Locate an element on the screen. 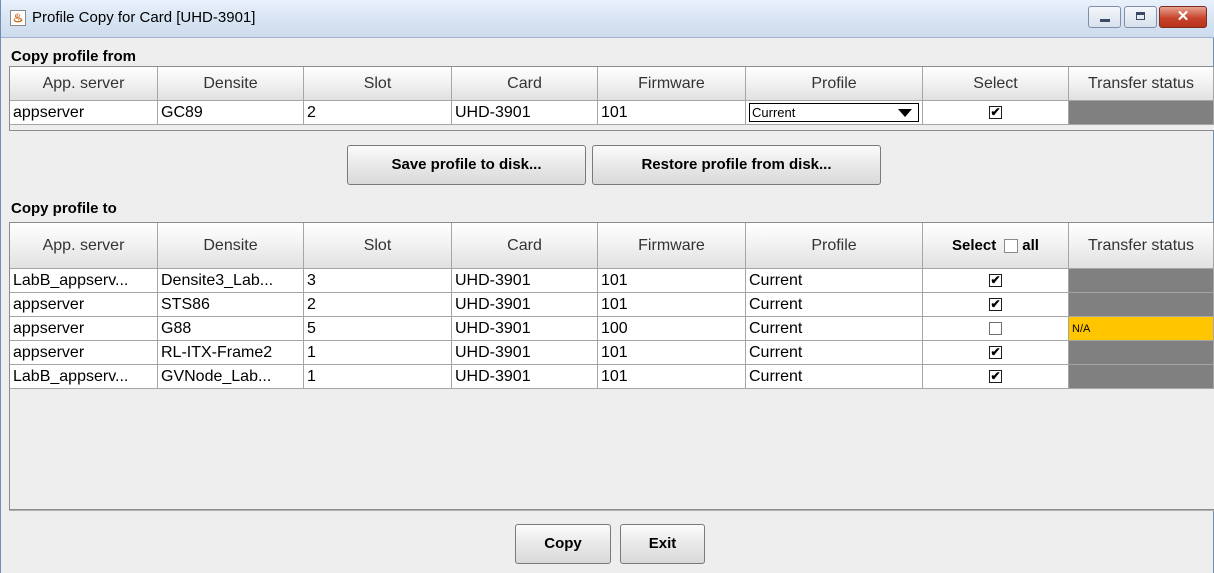  minimize-button is located at coordinates (1104, 17).